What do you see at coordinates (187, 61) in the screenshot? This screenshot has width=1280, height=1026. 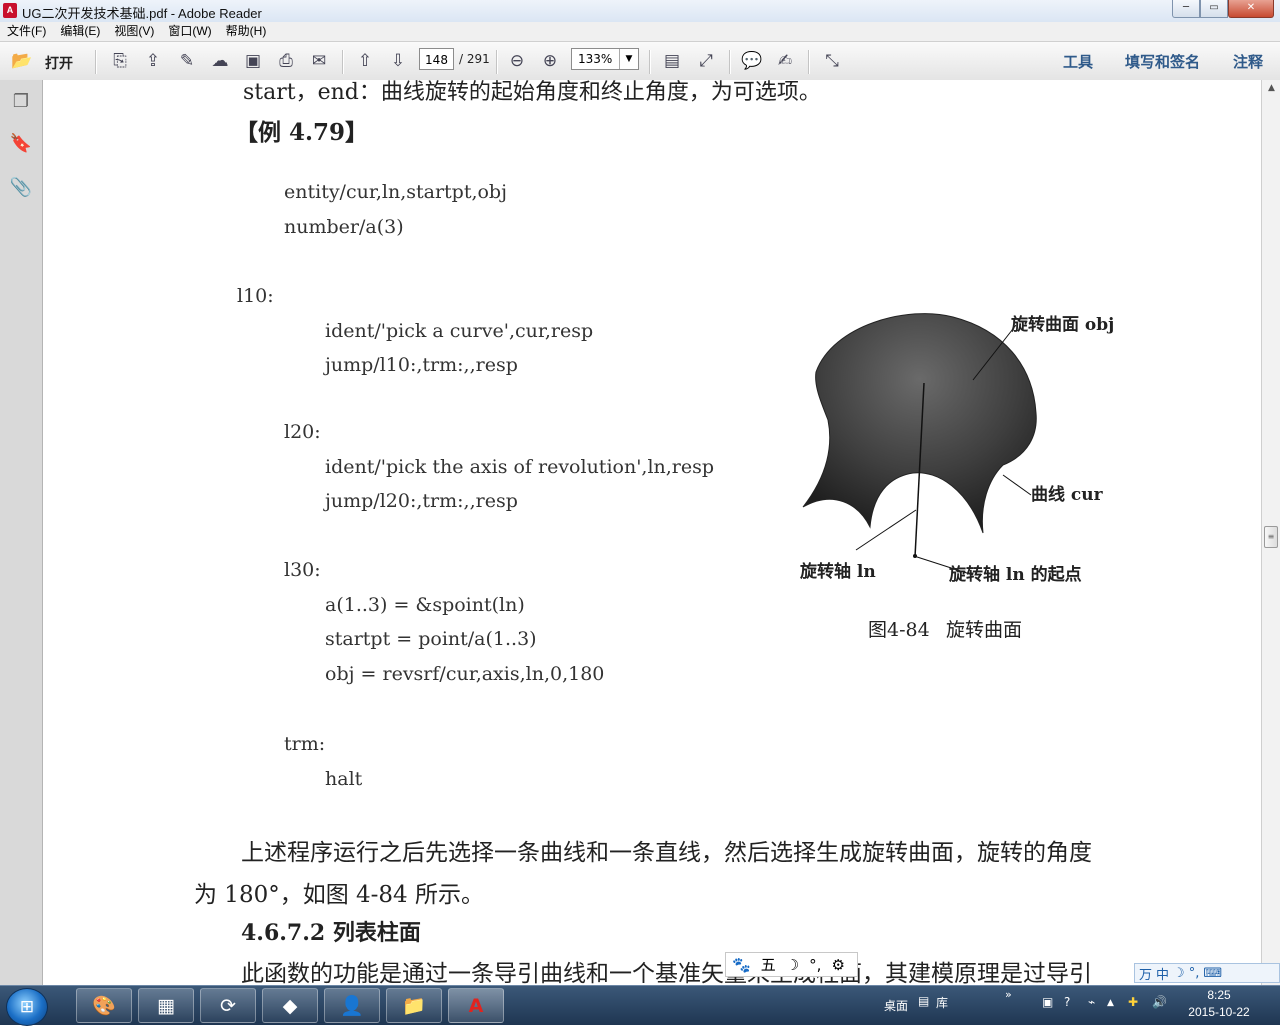 I see `edit-pdf-icon: ✎` at bounding box center [187, 61].